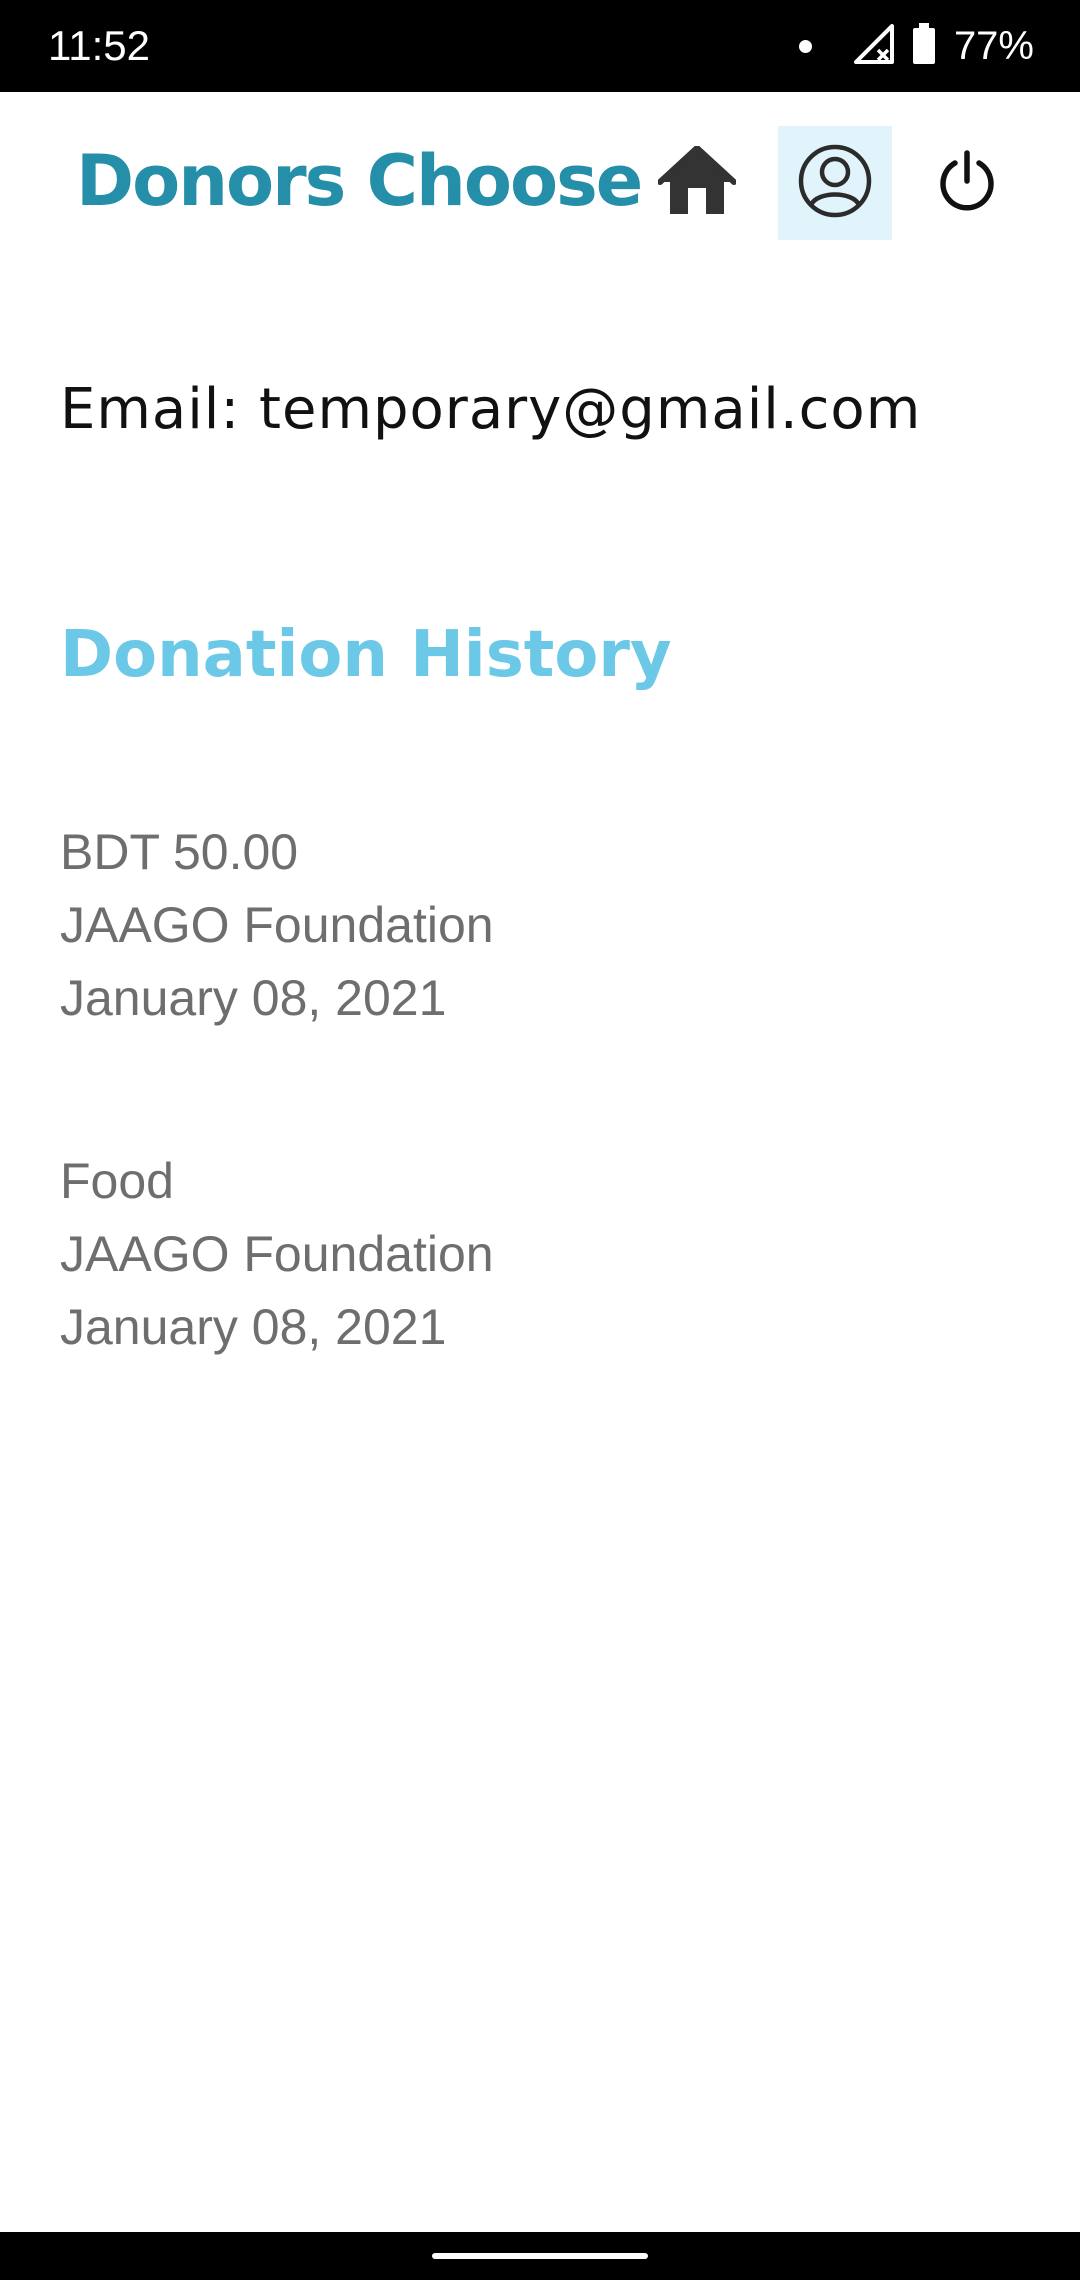  I want to click on account-circle-icon, so click(835, 183).